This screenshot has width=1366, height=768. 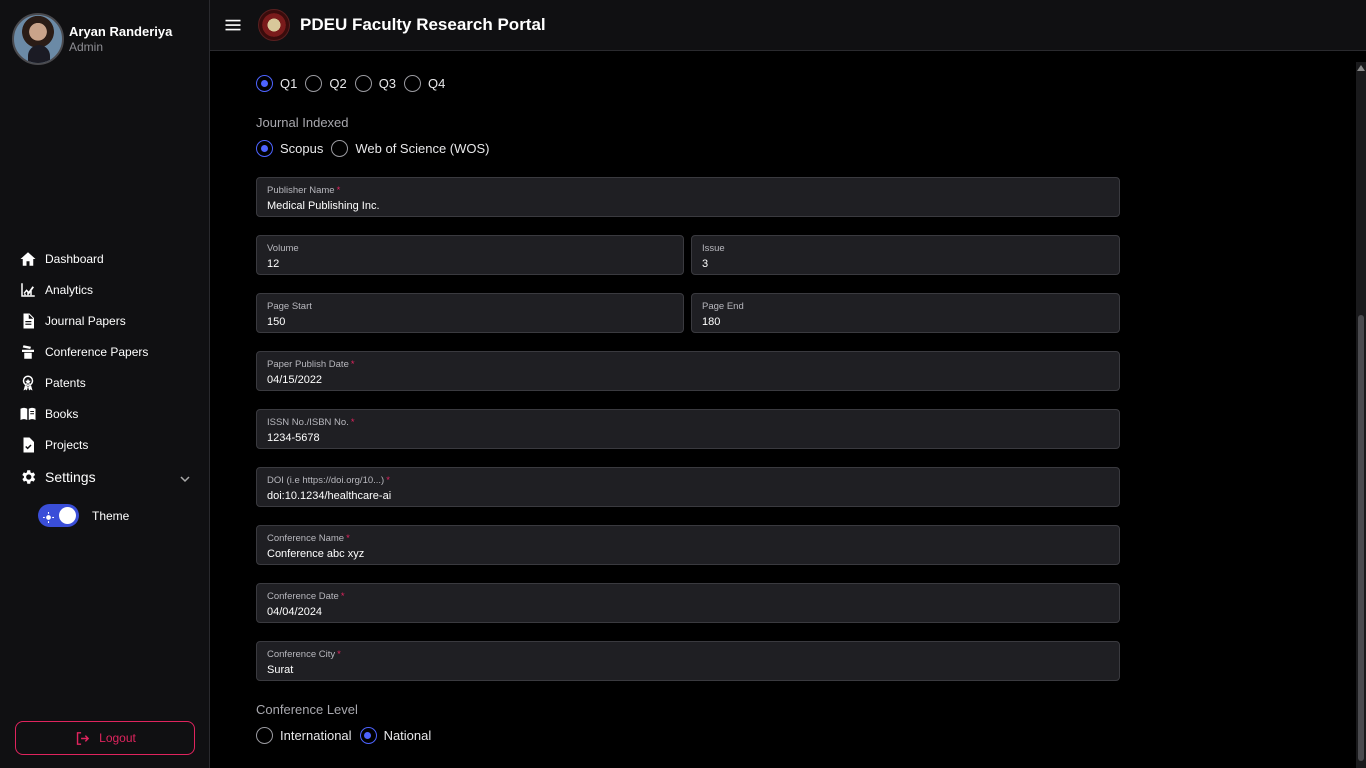 What do you see at coordinates (58, 515) in the screenshot?
I see `theme-toggle` at bounding box center [58, 515].